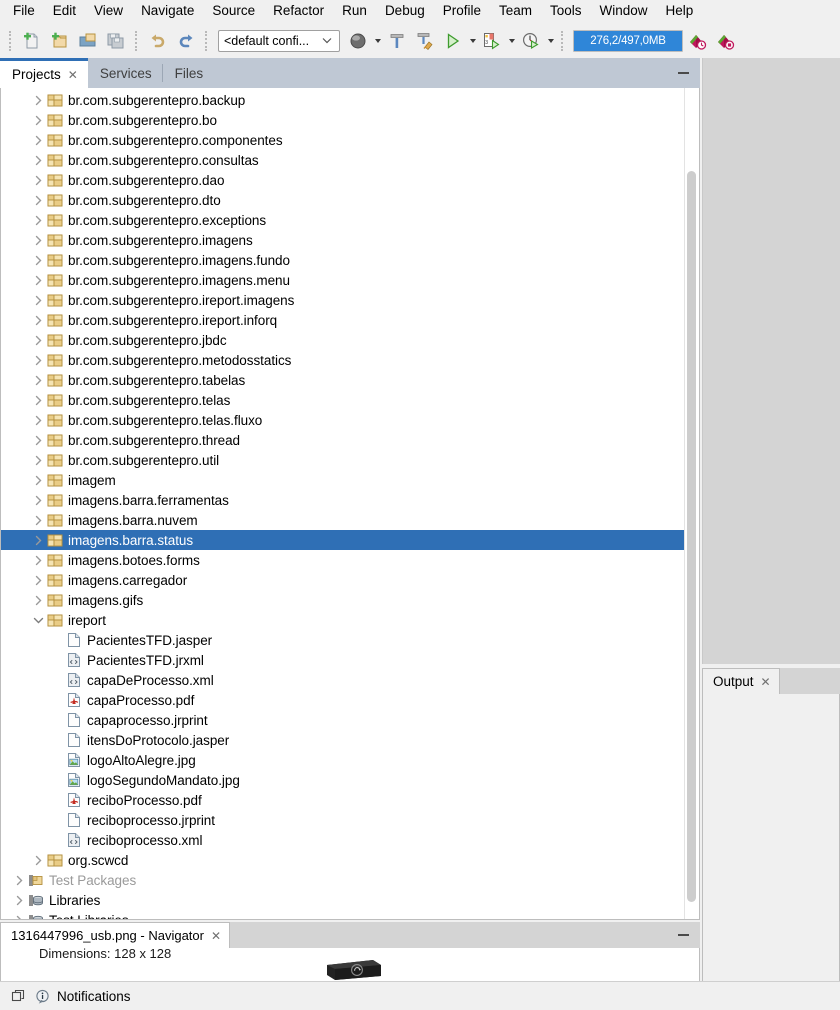 The height and width of the screenshot is (1010, 840). What do you see at coordinates (343, 340) in the screenshot?
I see `tree-row: br.com.subgerentepro.jbdc` at bounding box center [343, 340].